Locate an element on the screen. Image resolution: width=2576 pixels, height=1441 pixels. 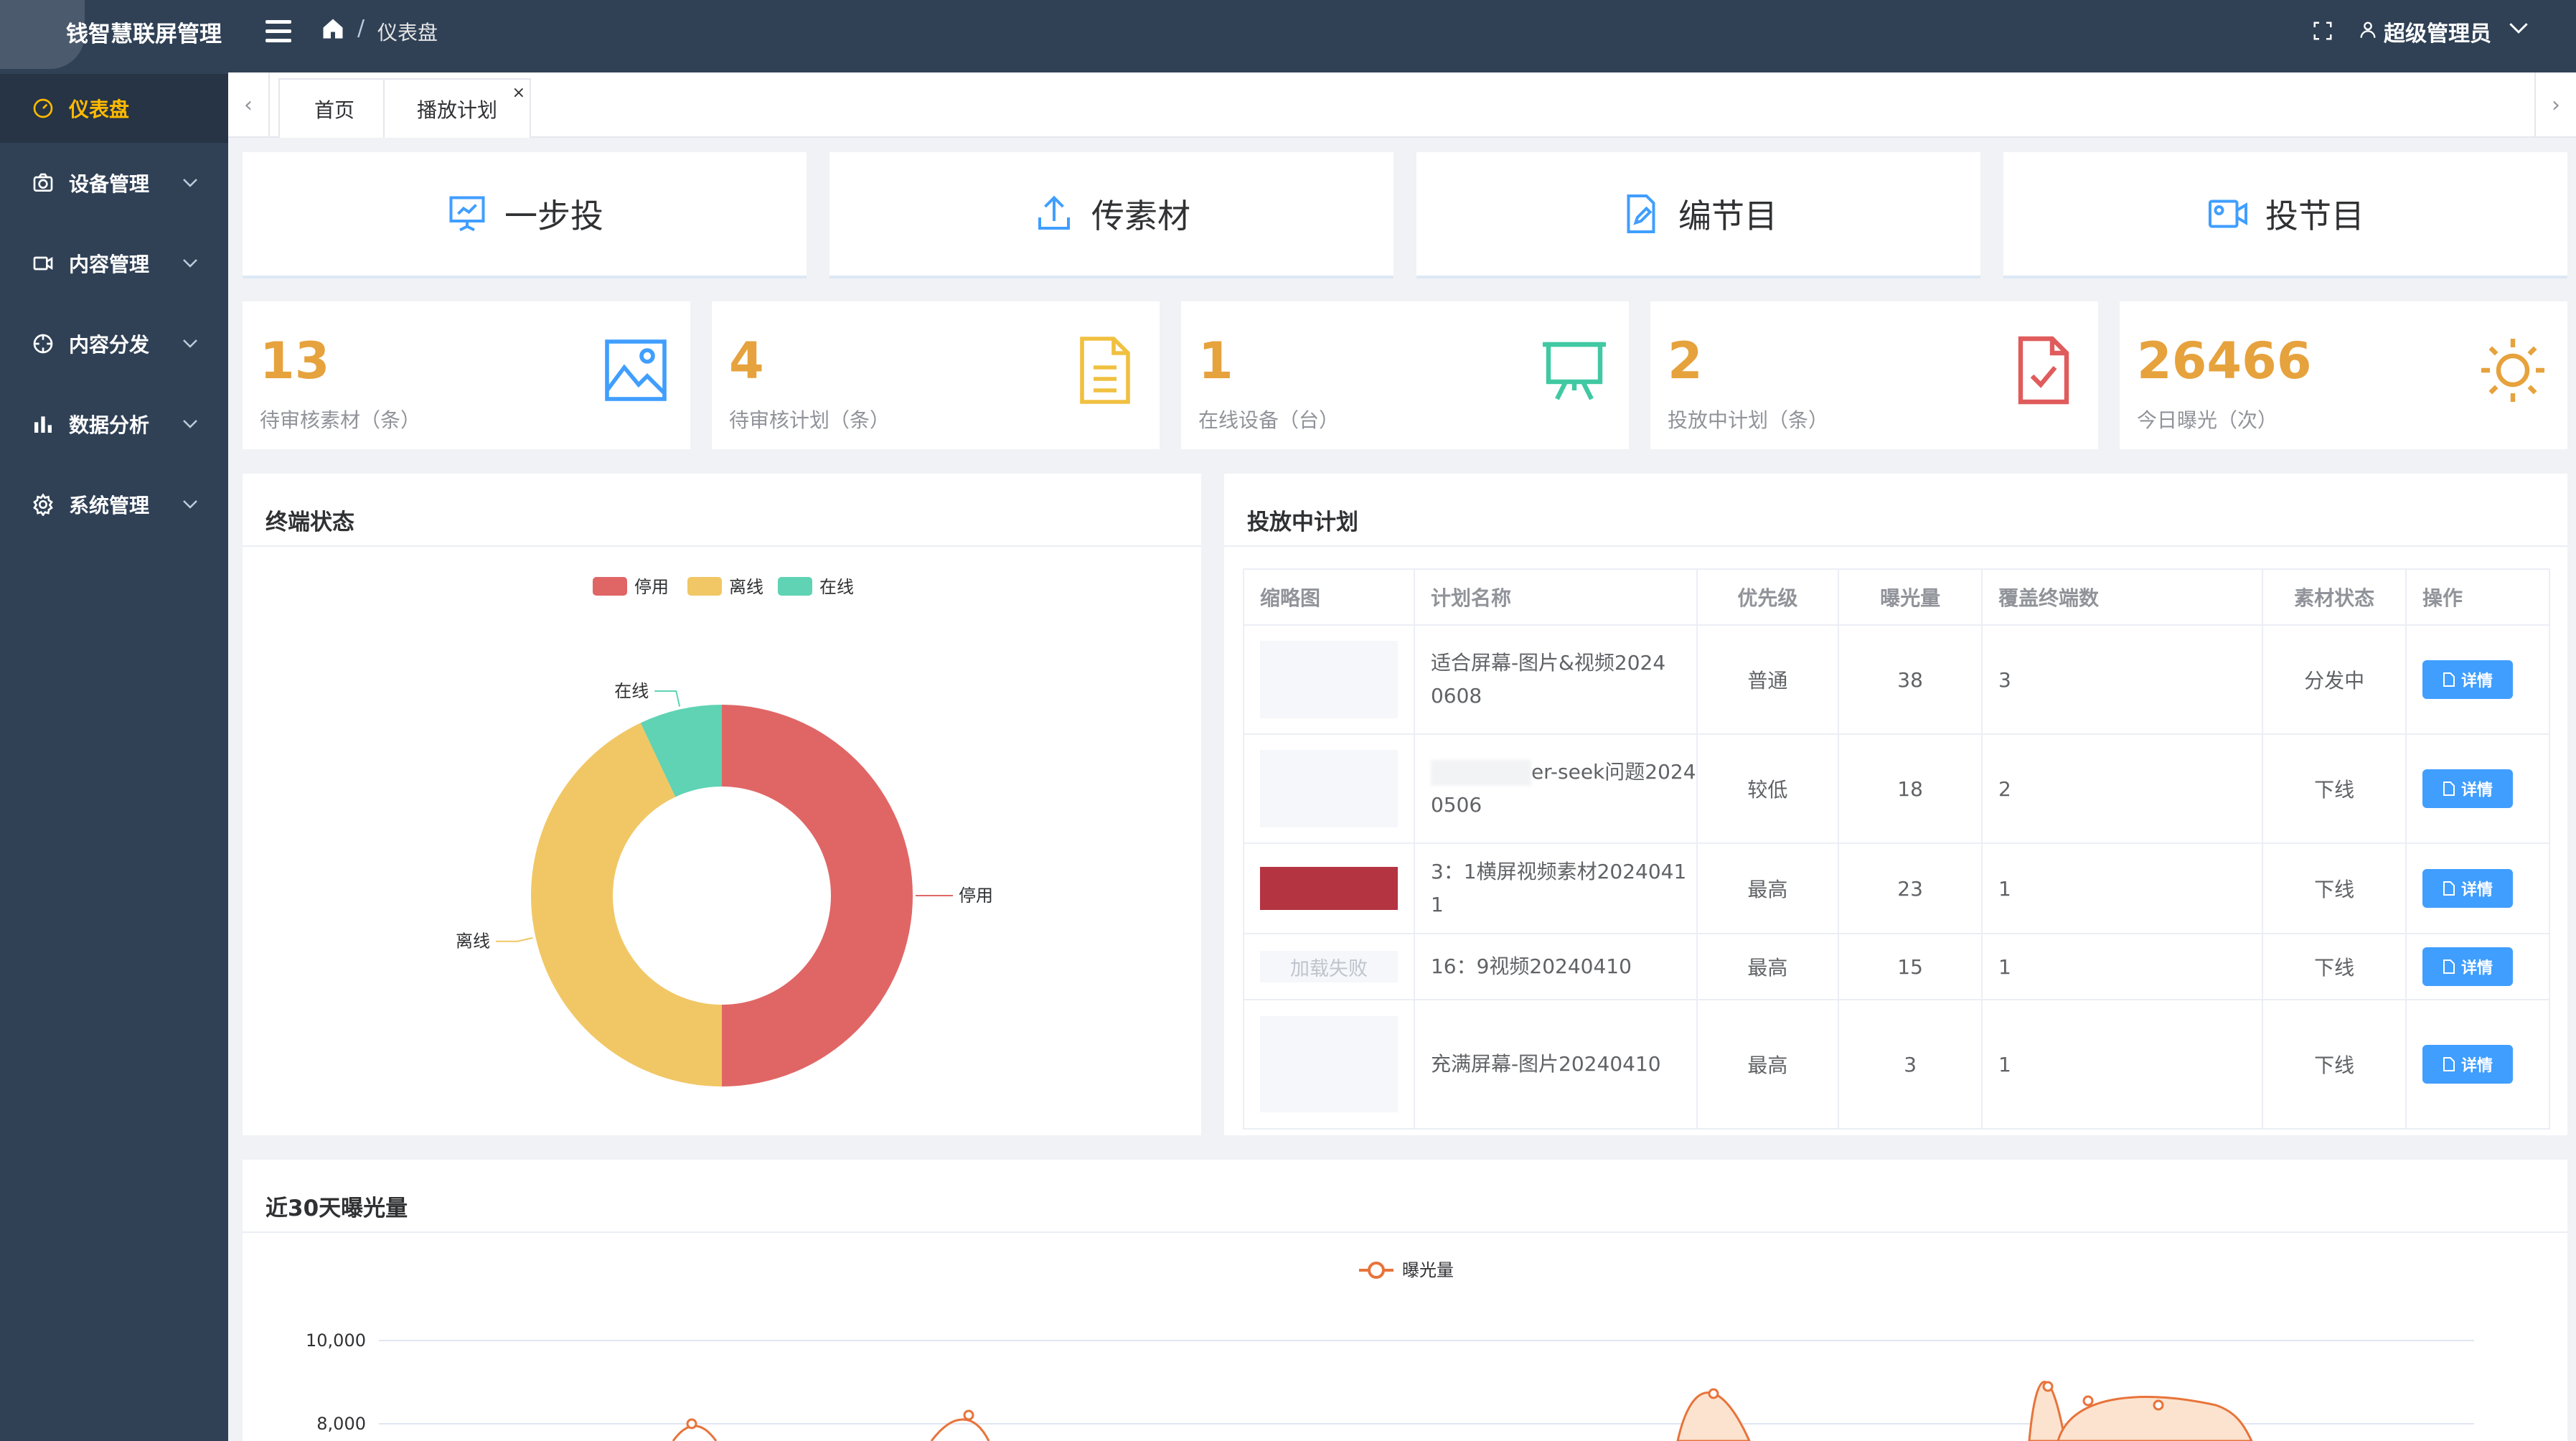
thumbnail-load-failed: 加载失败 is located at coordinates (1329, 966).